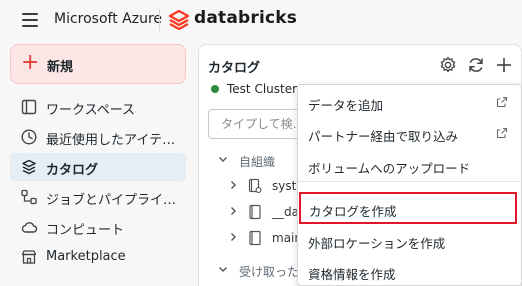 This screenshot has height=286, width=522. What do you see at coordinates (476, 65) in the screenshot?
I see `refresh-icon` at bounding box center [476, 65].